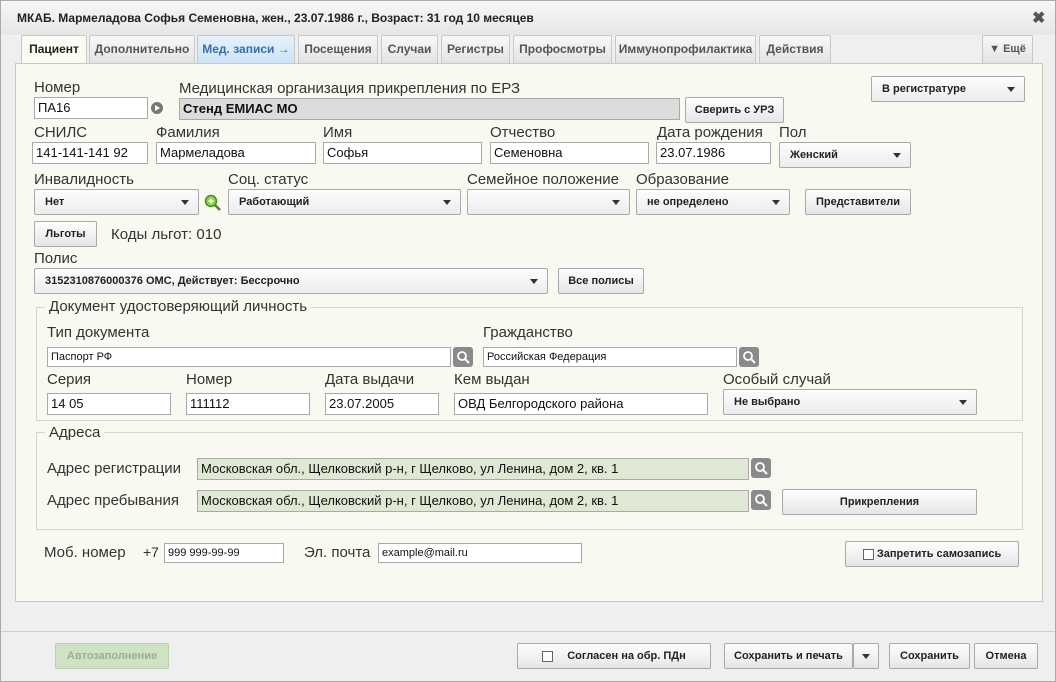  I want to click on save-print-dropdown, so click(866, 656).